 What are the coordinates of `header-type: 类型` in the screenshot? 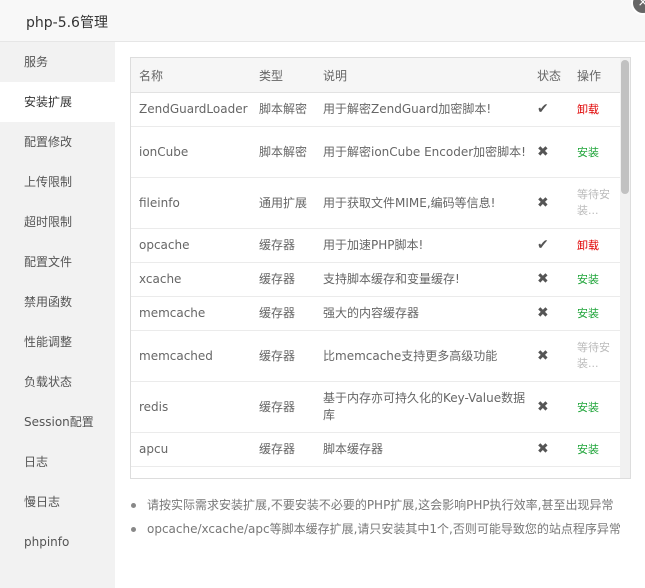 It's located at (283, 75).